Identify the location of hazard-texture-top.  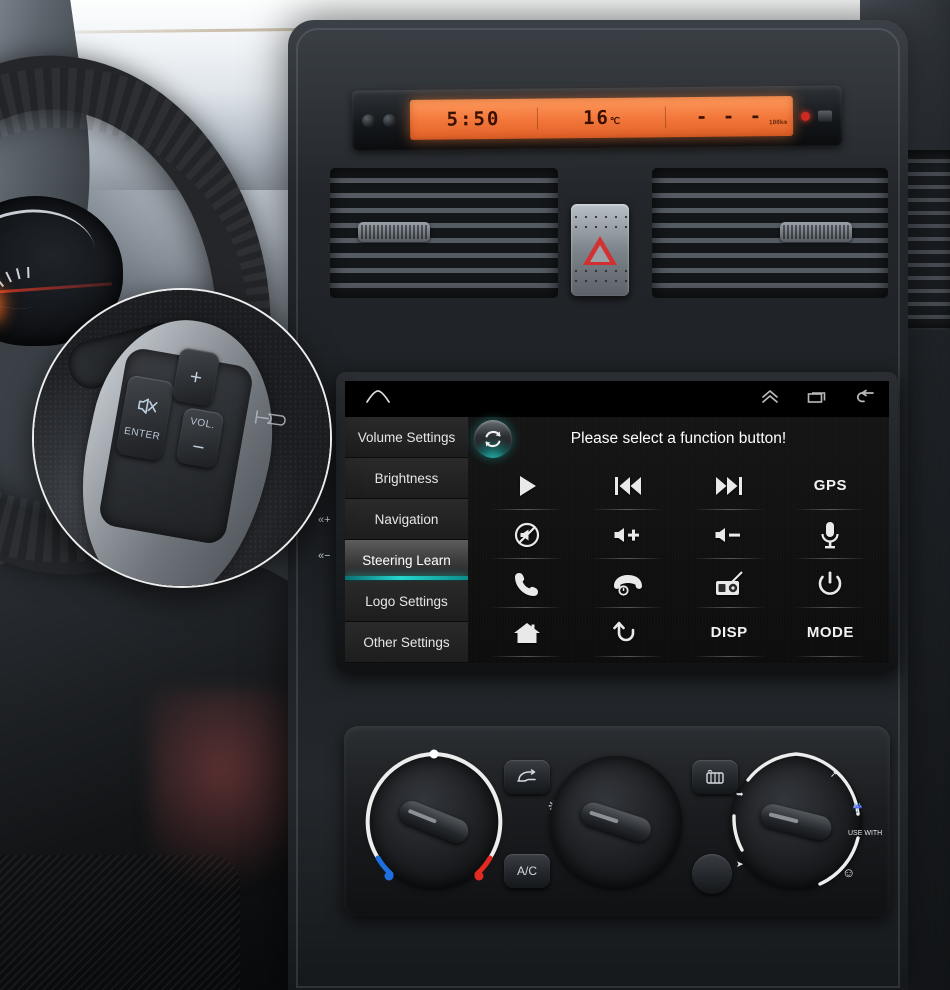
(600, 223).